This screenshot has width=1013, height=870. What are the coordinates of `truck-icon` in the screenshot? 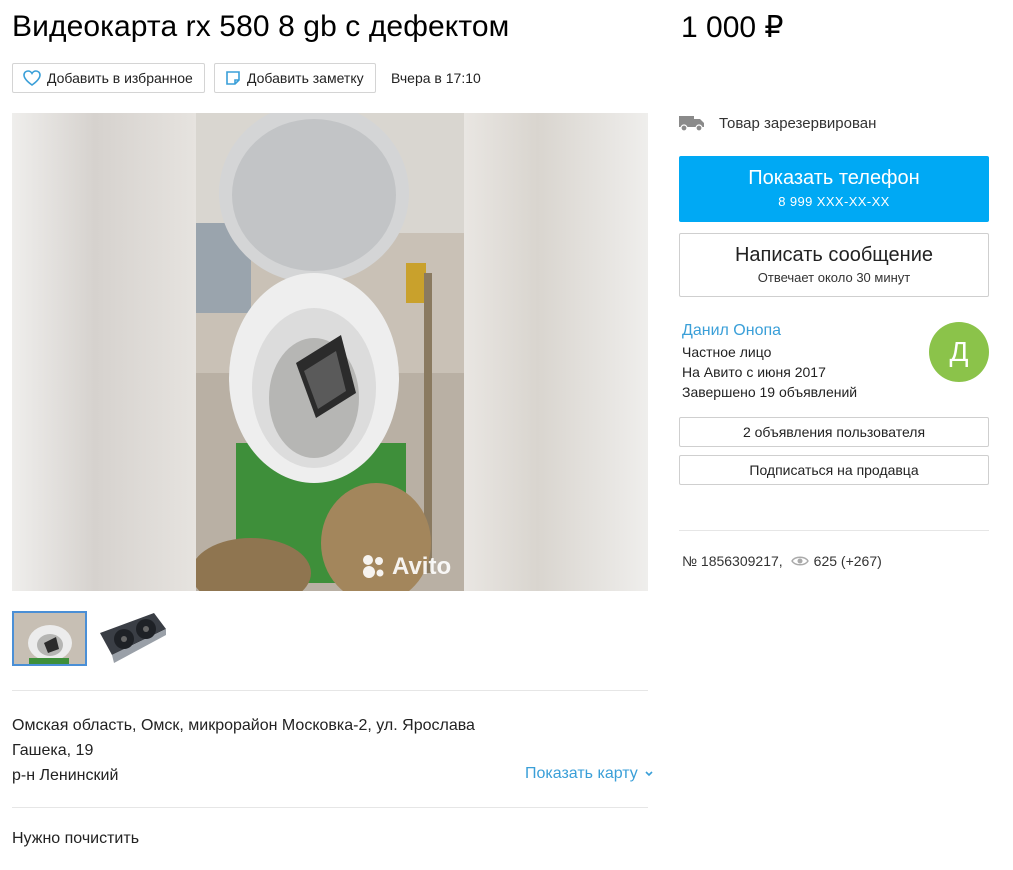 It's located at (691, 124).